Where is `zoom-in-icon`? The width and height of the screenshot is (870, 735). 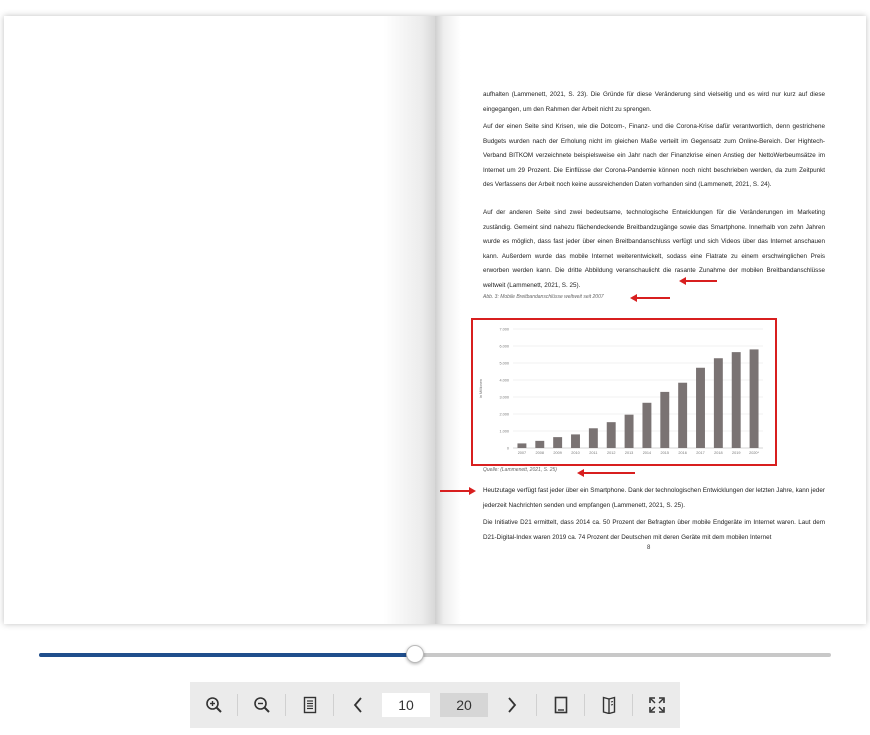 zoom-in-icon is located at coordinates (214, 705).